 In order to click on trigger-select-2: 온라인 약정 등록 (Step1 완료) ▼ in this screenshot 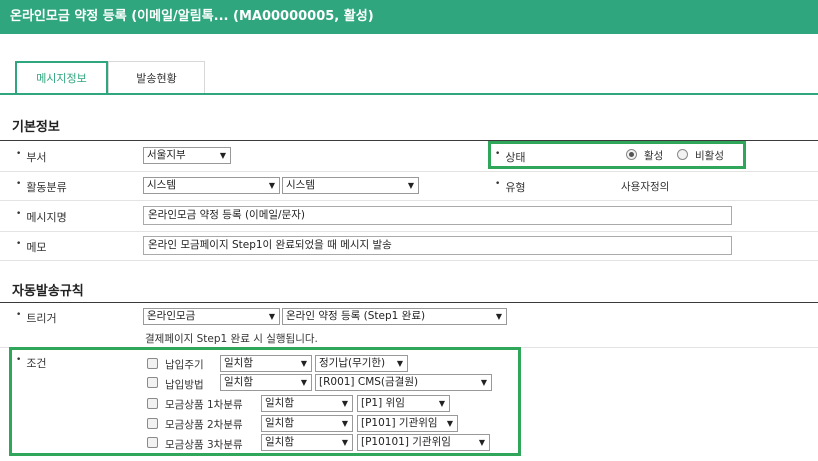, I will do `click(394, 316)`.